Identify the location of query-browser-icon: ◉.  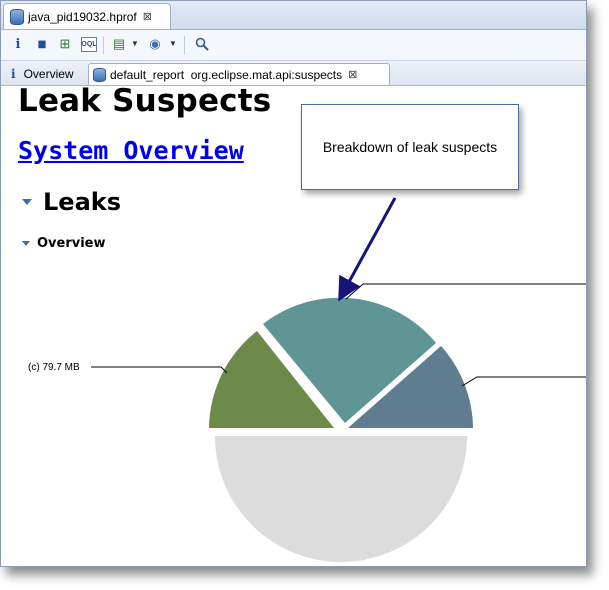
(155, 44).